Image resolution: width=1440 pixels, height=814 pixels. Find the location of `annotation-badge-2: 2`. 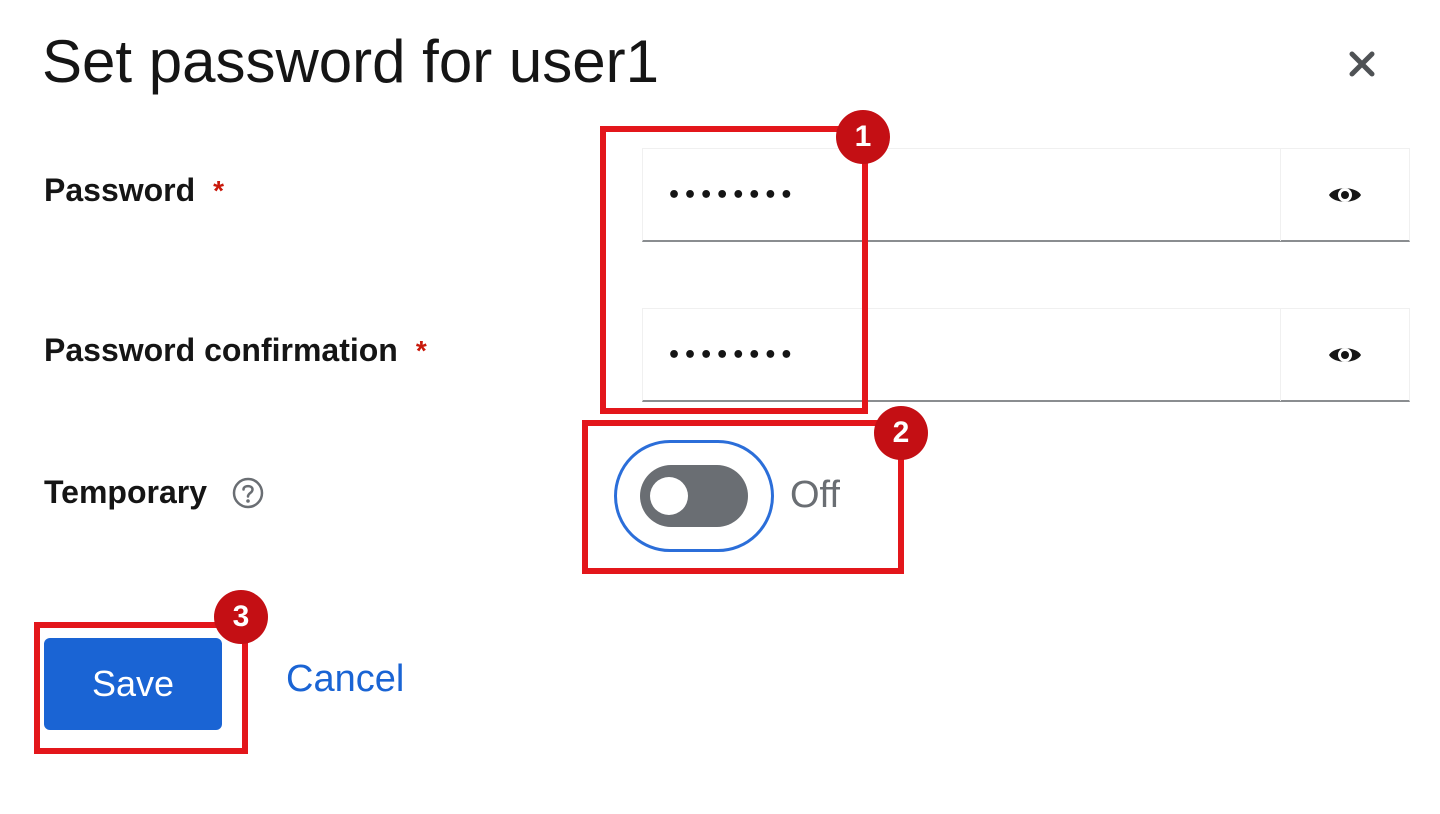

annotation-badge-2: 2 is located at coordinates (901, 433).